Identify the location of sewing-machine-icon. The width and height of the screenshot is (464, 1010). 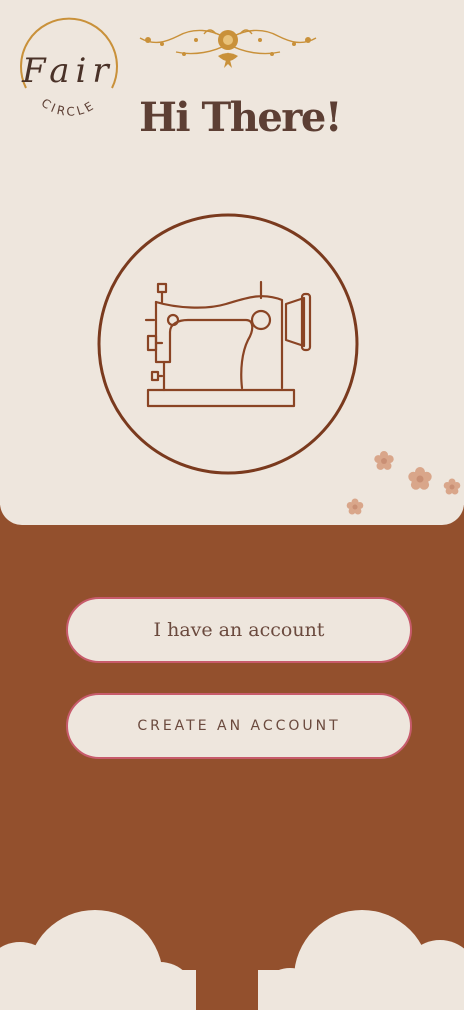
(228, 344).